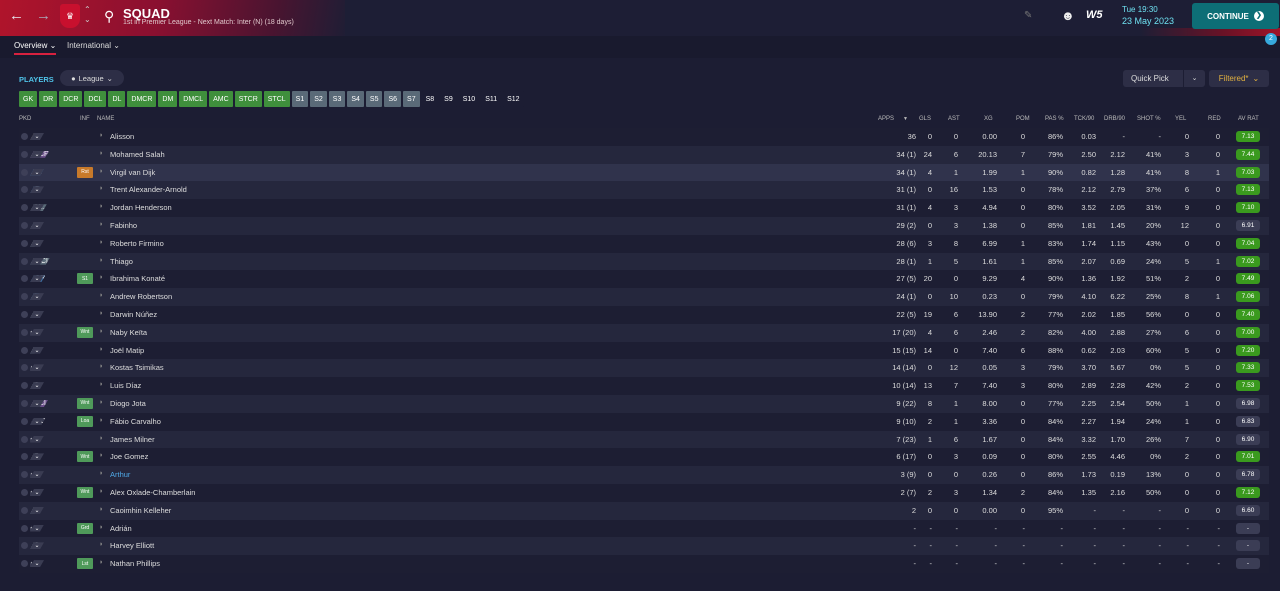  What do you see at coordinates (123, 225) in the screenshot?
I see `player-name: Fabinho` at bounding box center [123, 225].